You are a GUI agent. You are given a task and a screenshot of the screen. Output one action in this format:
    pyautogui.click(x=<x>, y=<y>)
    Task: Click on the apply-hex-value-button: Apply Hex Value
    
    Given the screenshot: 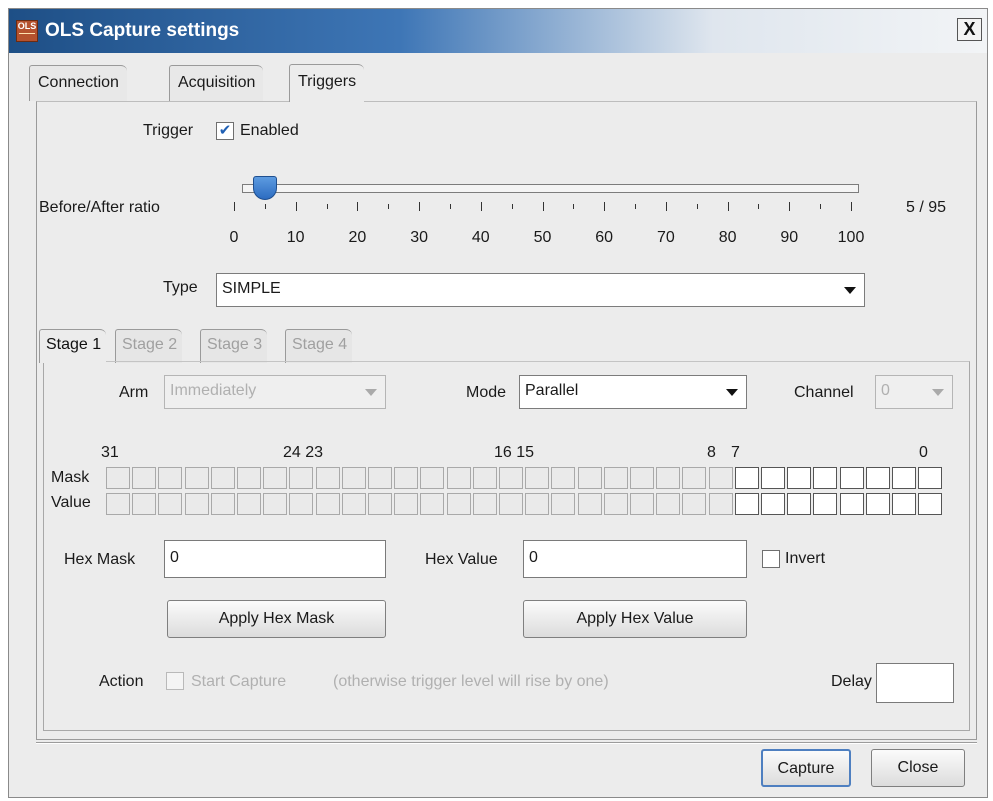 What is the action you would take?
    pyautogui.click(x=635, y=619)
    